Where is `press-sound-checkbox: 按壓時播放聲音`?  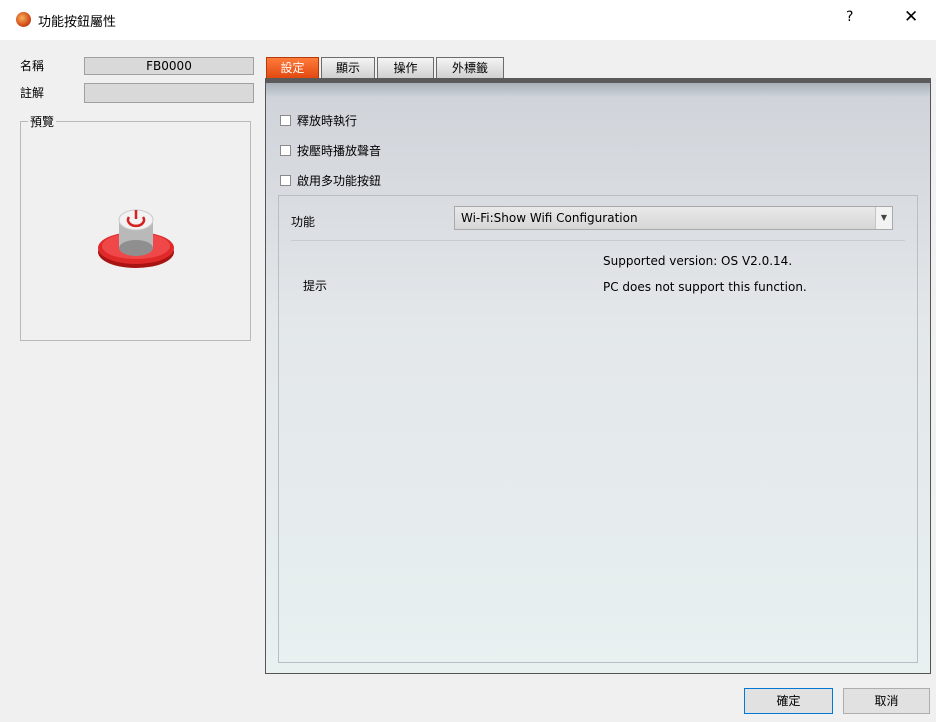
press-sound-checkbox: 按壓時播放聲音 is located at coordinates (330, 150).